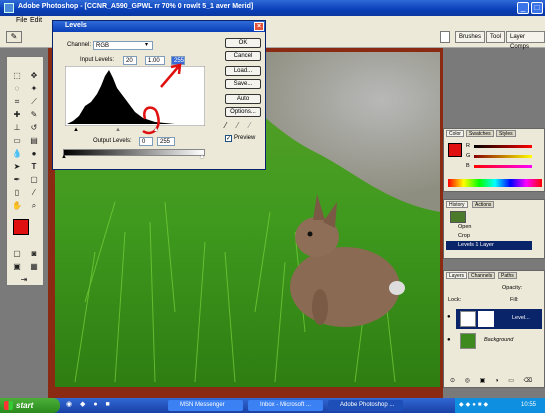  Describe the element at coordinates (529, 405) in the screenshot. I see `clock: 10:55` at that location.